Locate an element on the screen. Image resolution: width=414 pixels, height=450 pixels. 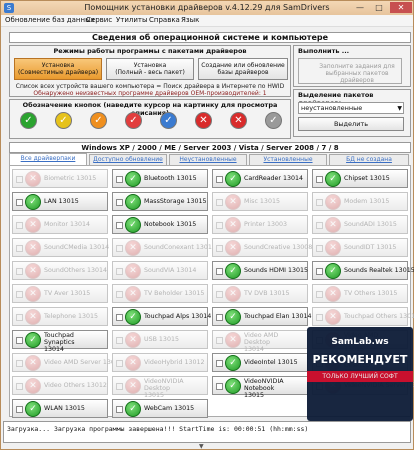
driver-pack-button: ✕ TV DVB 13015 is located at coordinates (260, 293).